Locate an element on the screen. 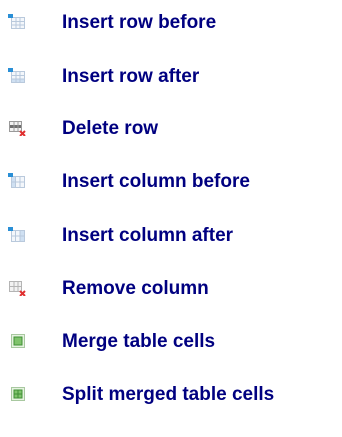  menu-item-label: Insert column after is located at coordinates (148, 235).